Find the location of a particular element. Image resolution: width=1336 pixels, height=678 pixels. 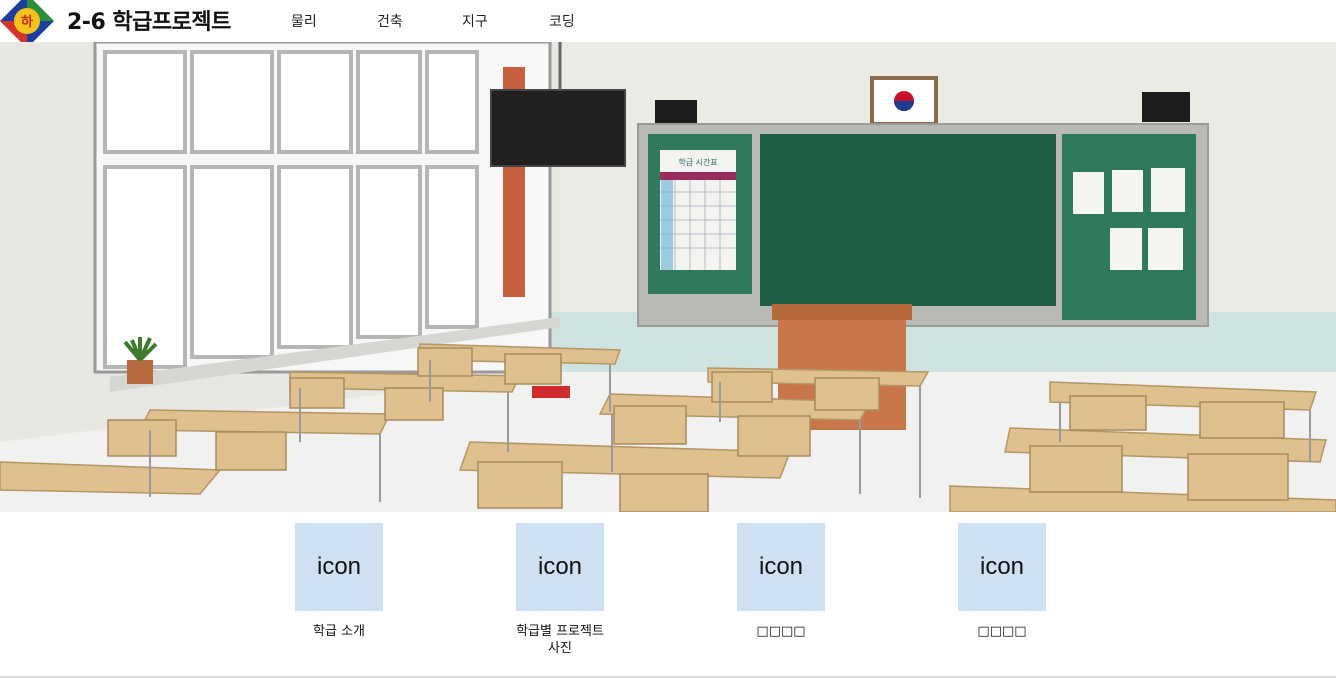

emblem-text: 하 is located at coordinates (27, 22).